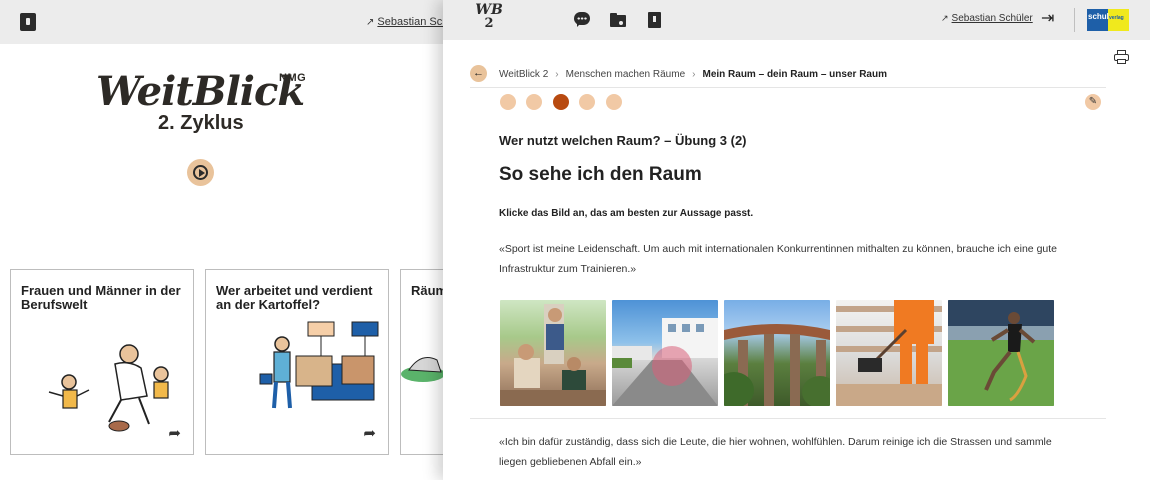 The width and height of the screenshot is (1150, 480). I want to click on breadcrumb-current: Mein Raum – dein Raum – unser Raum, so click(794, 74).